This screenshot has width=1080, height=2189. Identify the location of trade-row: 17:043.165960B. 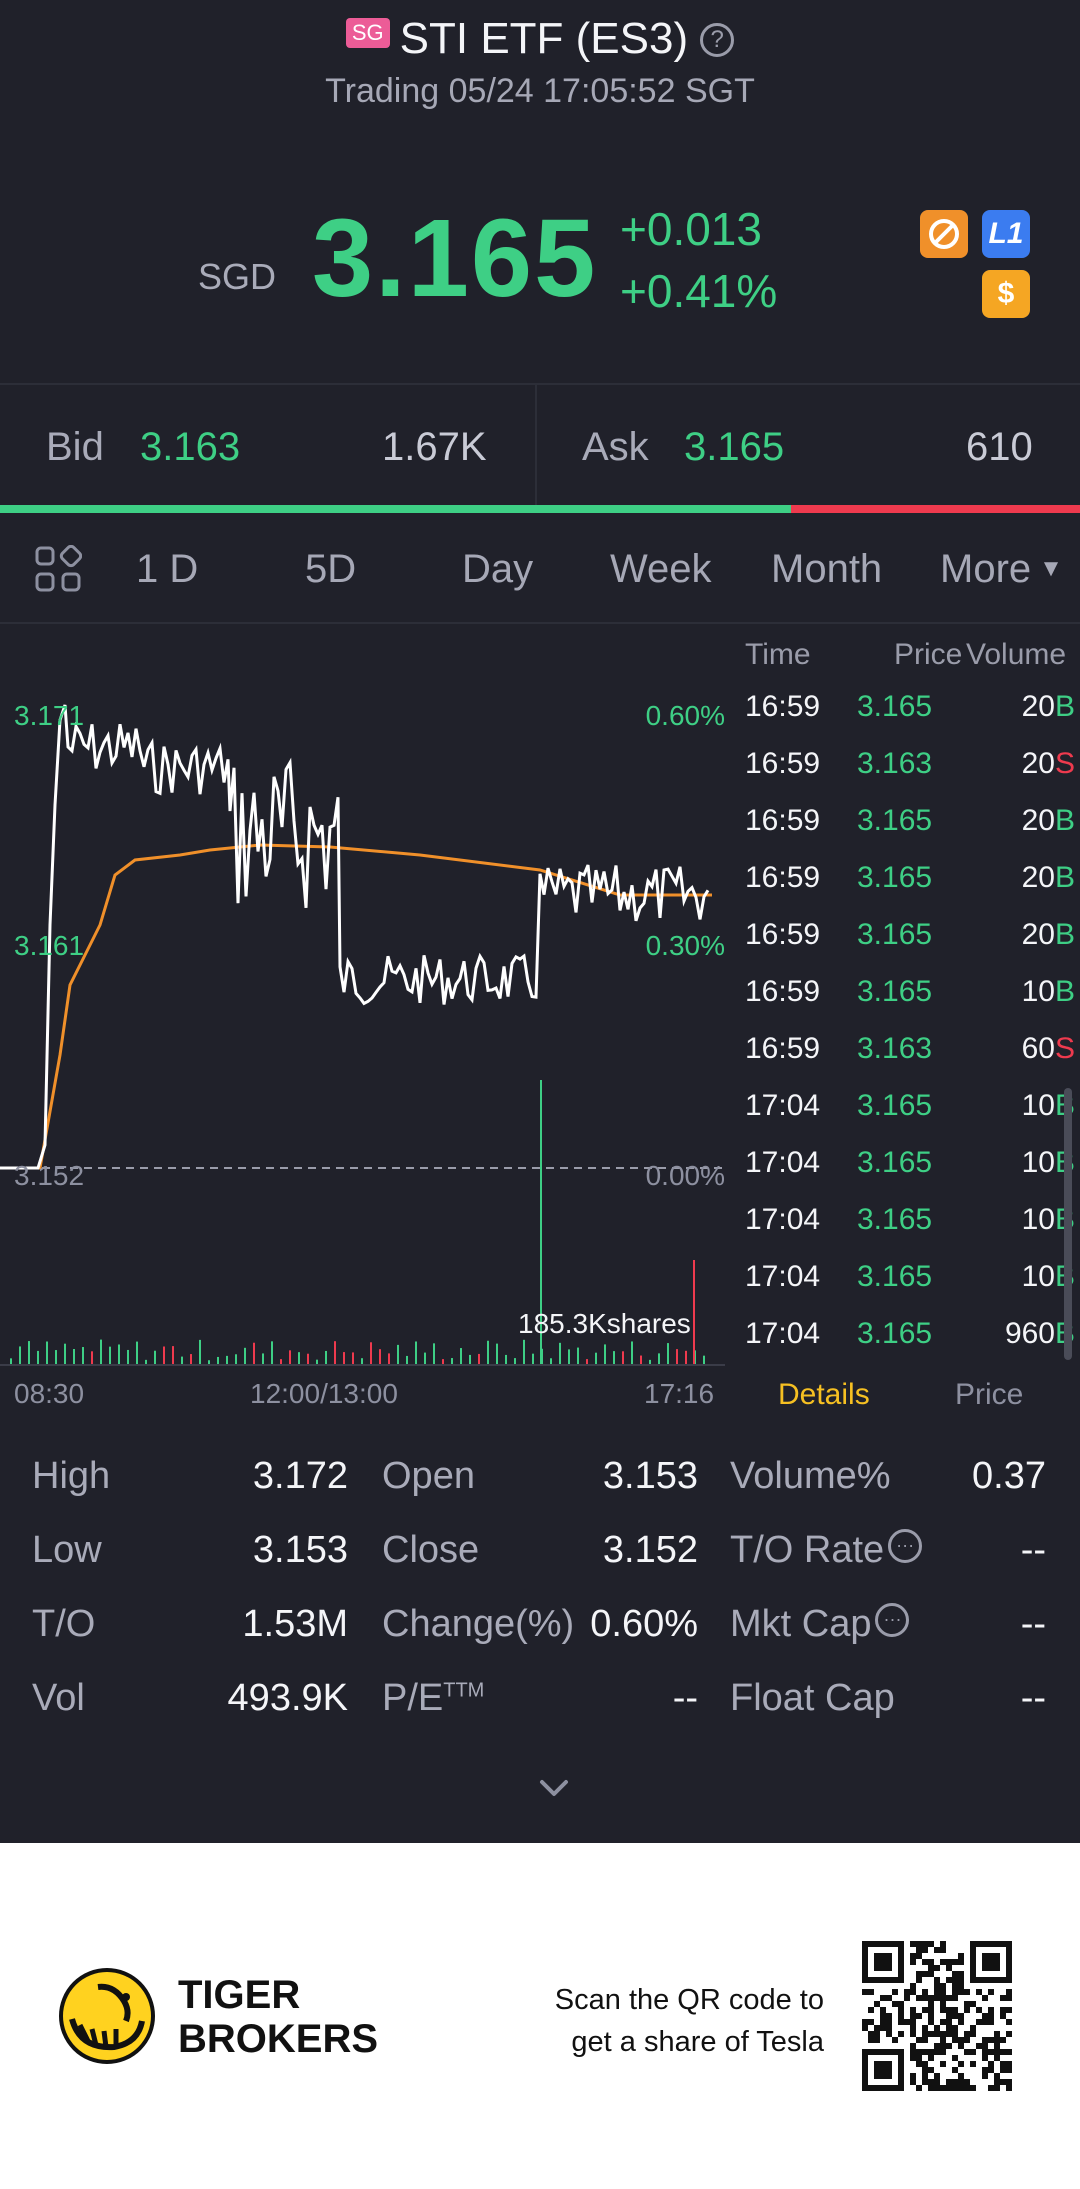
(910, 1345).